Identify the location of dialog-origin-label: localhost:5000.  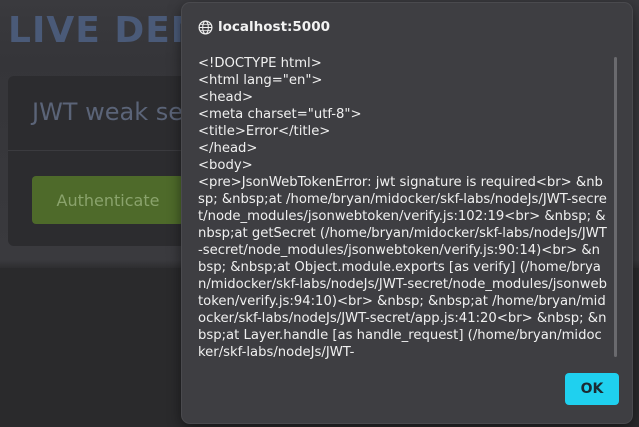
(274, 27).